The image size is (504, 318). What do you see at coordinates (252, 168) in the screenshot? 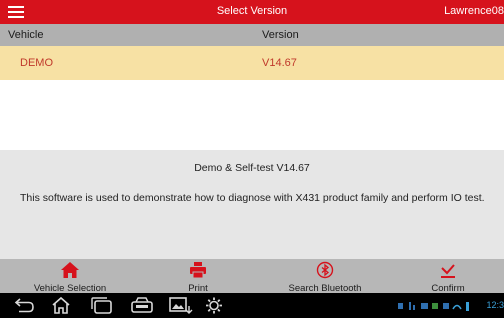
I see `description-title: Demo & Self-test V14.67` at bounding box center [252, 168].